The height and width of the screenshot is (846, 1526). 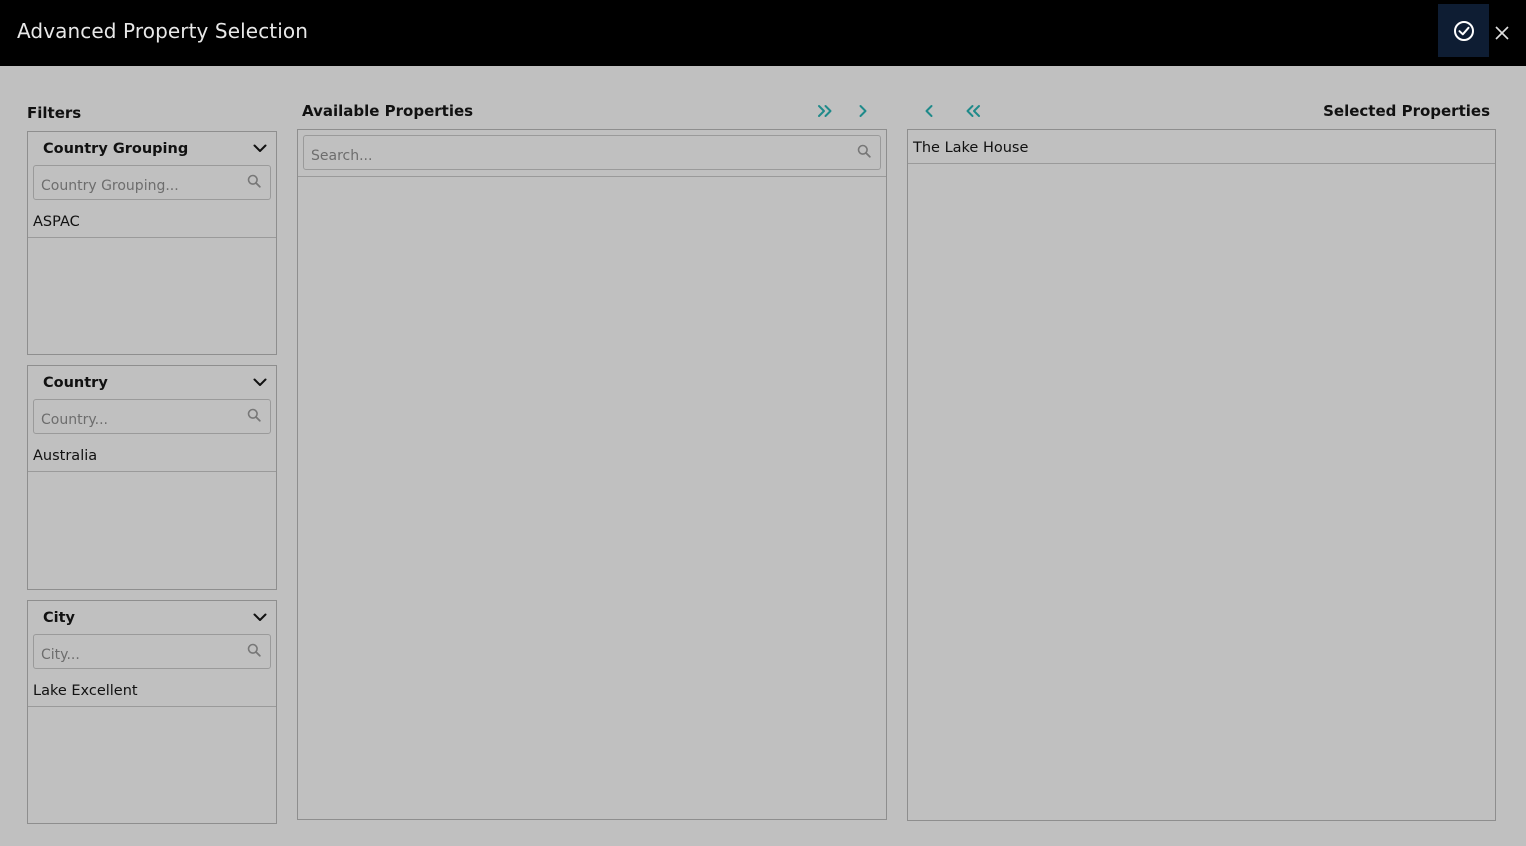 What do you see at coordinates (75, 382) in the screenshot?
I see `filter-label: Country` at bounding box center [75, 382].